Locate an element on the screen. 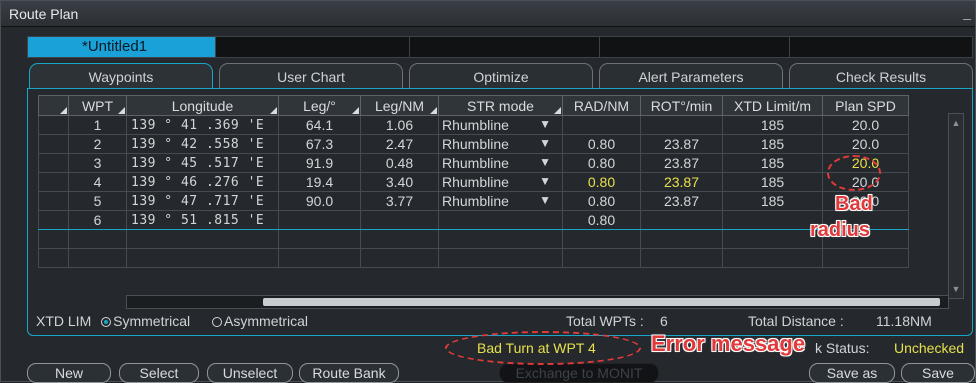  table-row-selected: 6 139 ° 51 .815 'E 0.80 is located at coordinates (473, 220).